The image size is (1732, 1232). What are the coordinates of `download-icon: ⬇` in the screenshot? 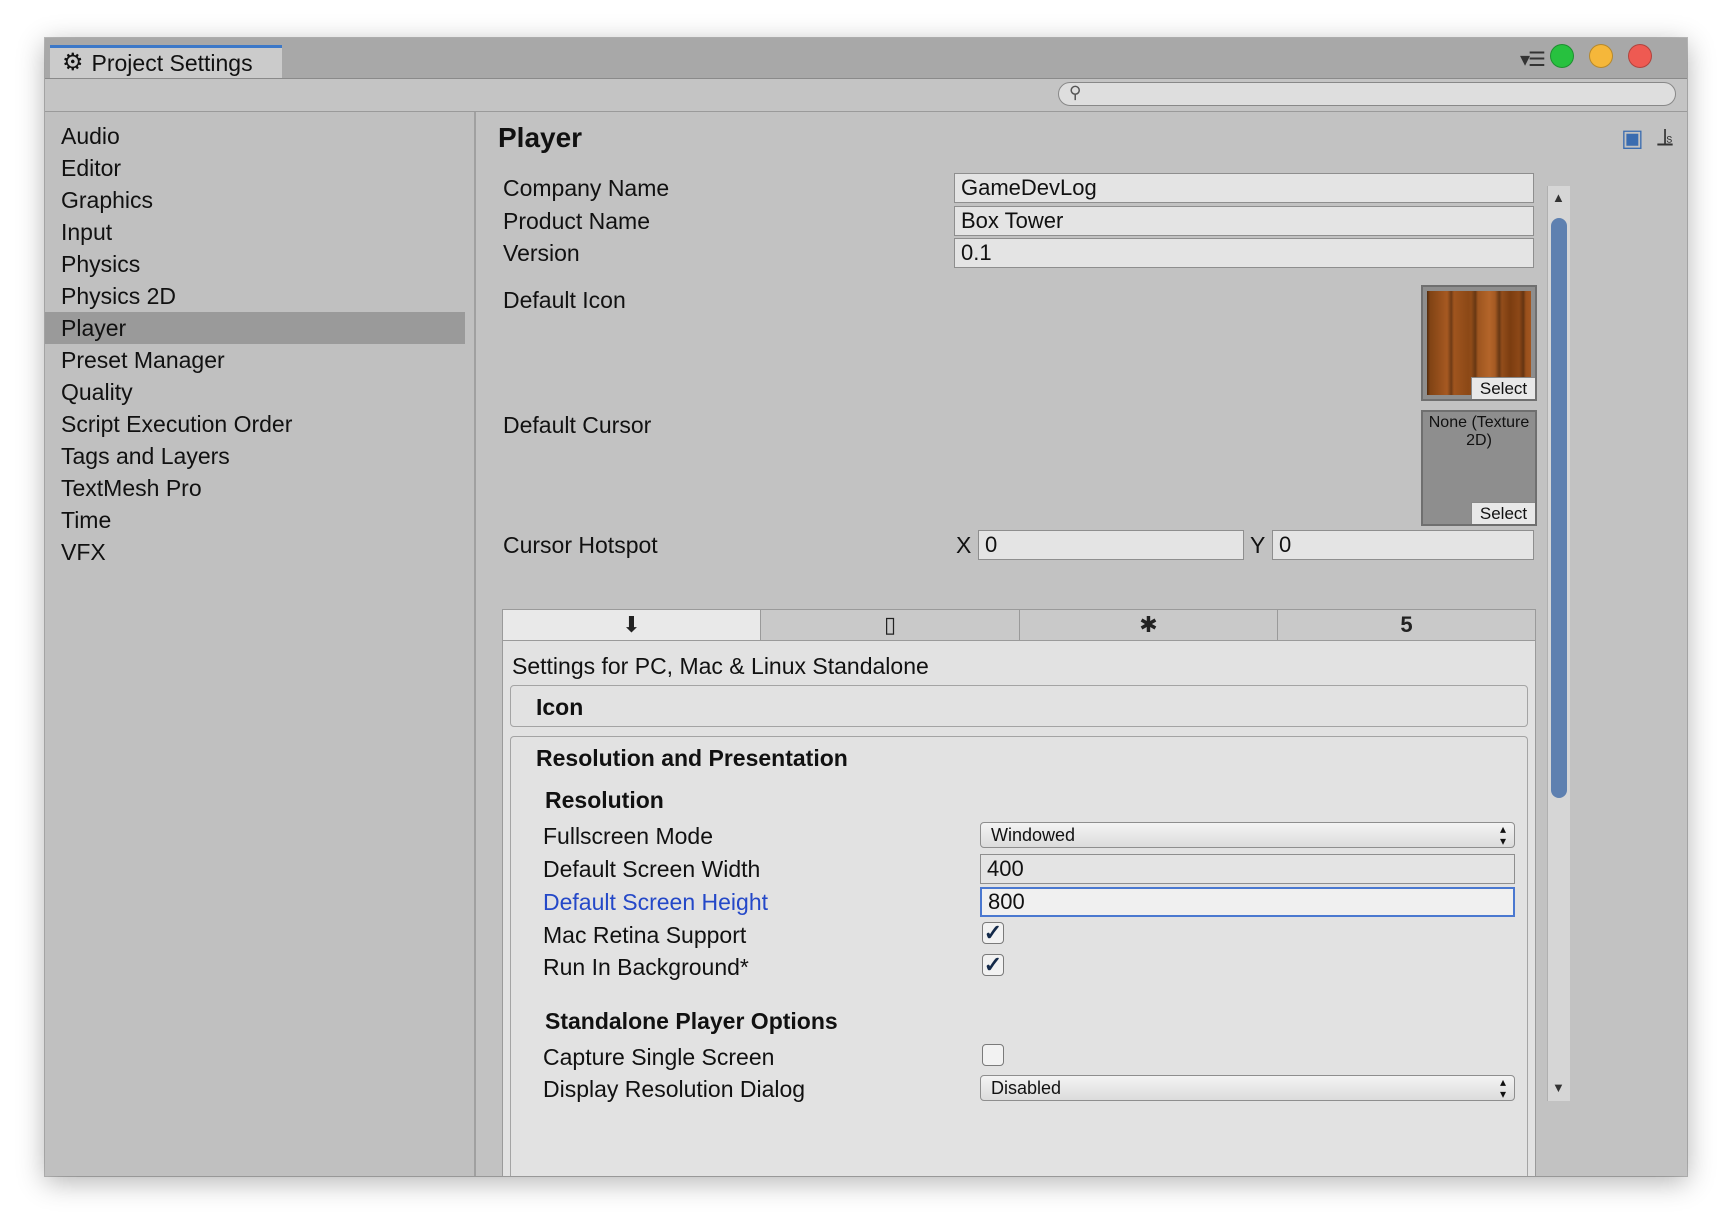 It's located at (631, 624).